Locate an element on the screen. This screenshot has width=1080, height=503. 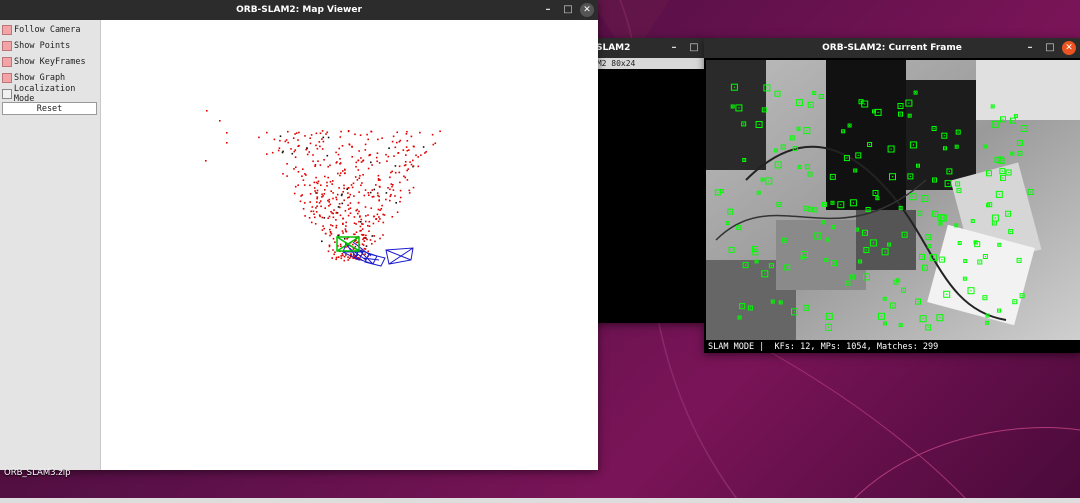
reset-button: Reset is located at coordinates (49, 108).